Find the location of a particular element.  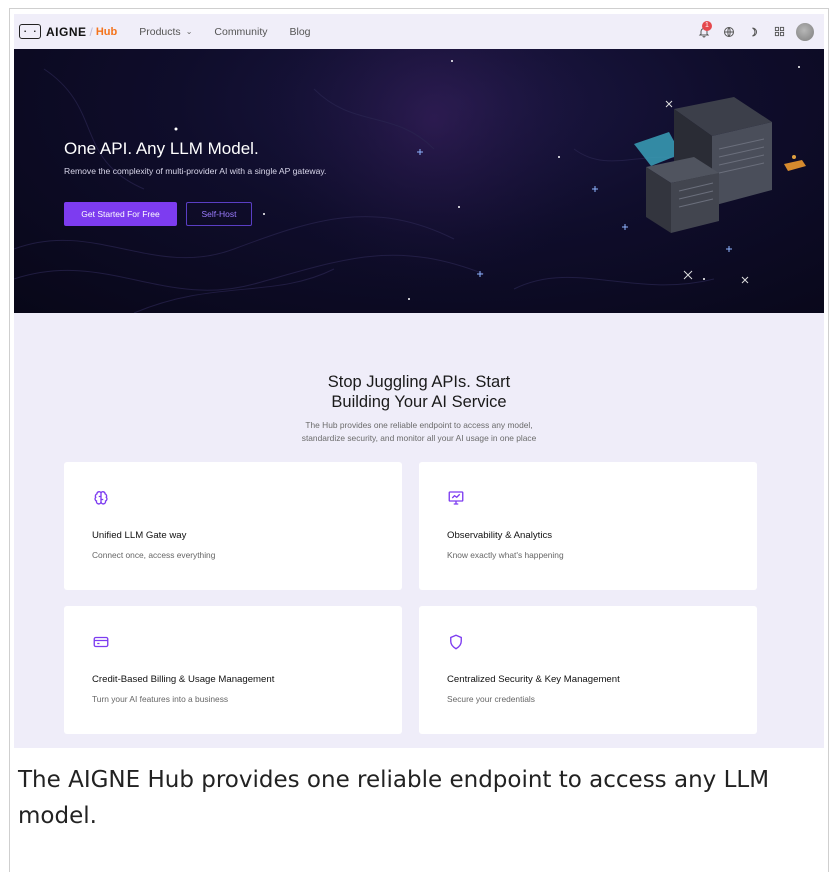

credit-card-icon is located at coordinates (101, 642).